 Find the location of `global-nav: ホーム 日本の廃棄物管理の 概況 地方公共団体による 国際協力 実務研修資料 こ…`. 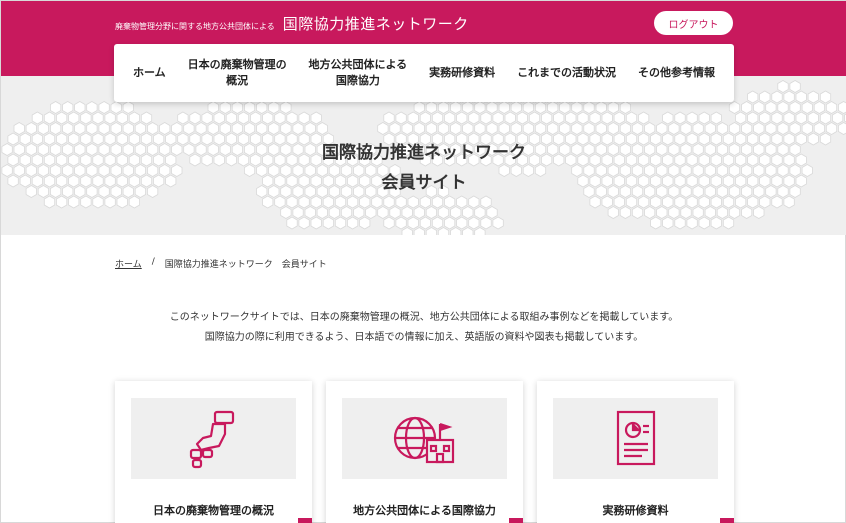

global-nav: ホーム 日本の廃棄物管理の 概況 地方公共団体による 国際協力 実務研修資料 こ… is located at coordinates (424, 73).